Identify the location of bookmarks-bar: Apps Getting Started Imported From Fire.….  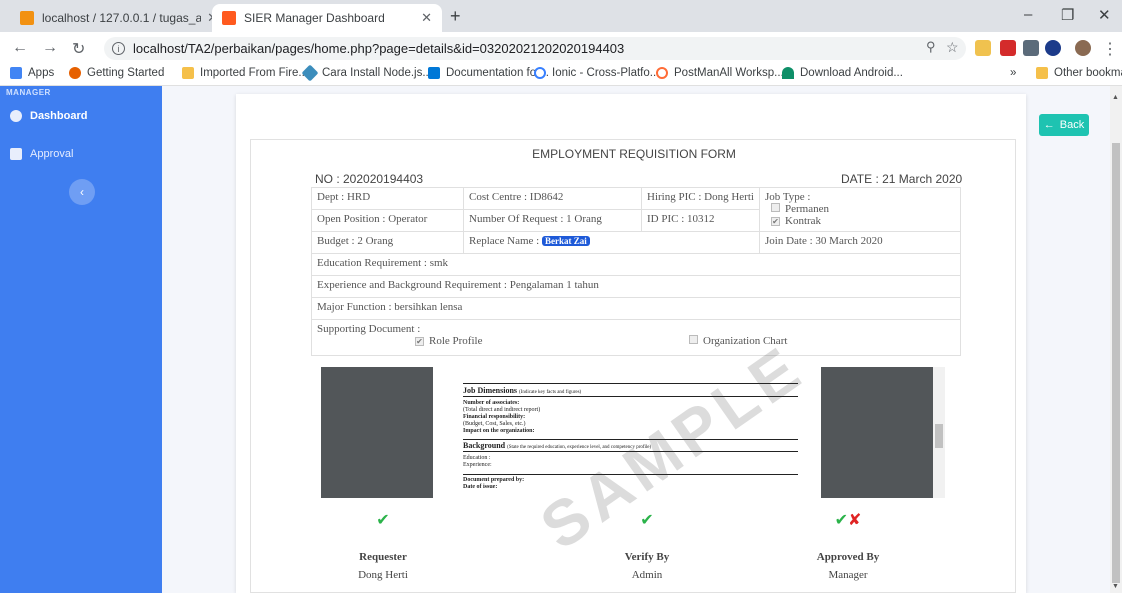
(561, 75).